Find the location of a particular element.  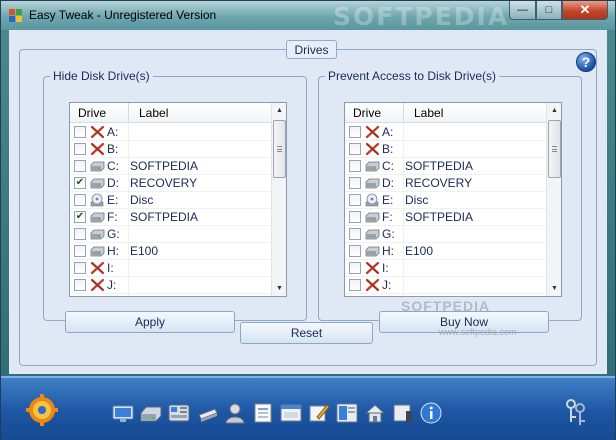

settings-gear-icon is located at coordinates (42, 410).